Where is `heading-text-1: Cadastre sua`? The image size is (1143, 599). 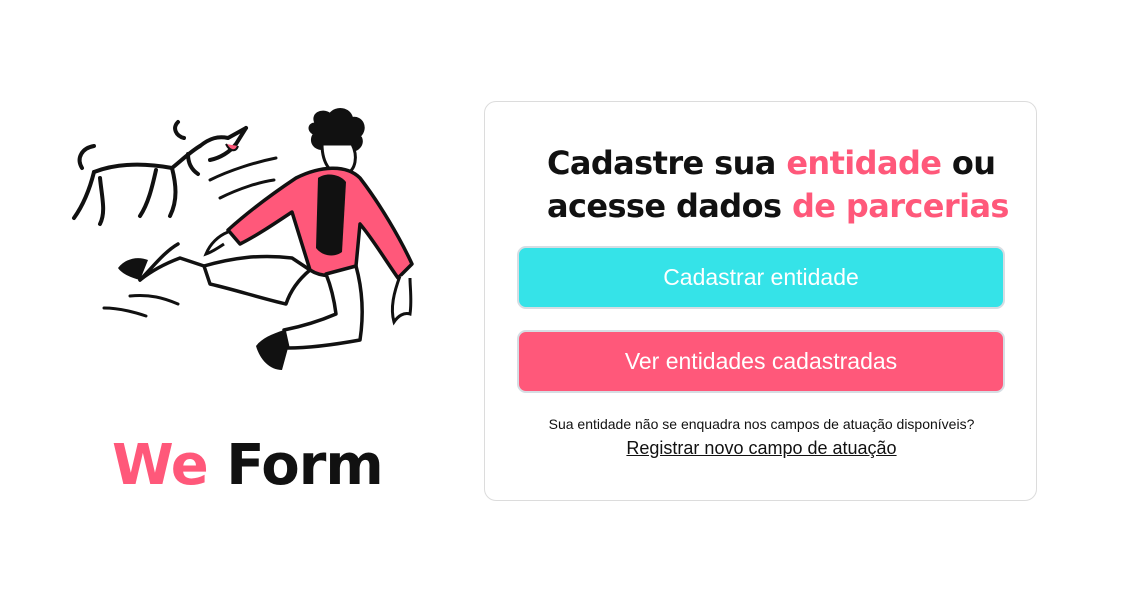
heading-text-1: Cadastre sua is located at coordinates (667, 163).